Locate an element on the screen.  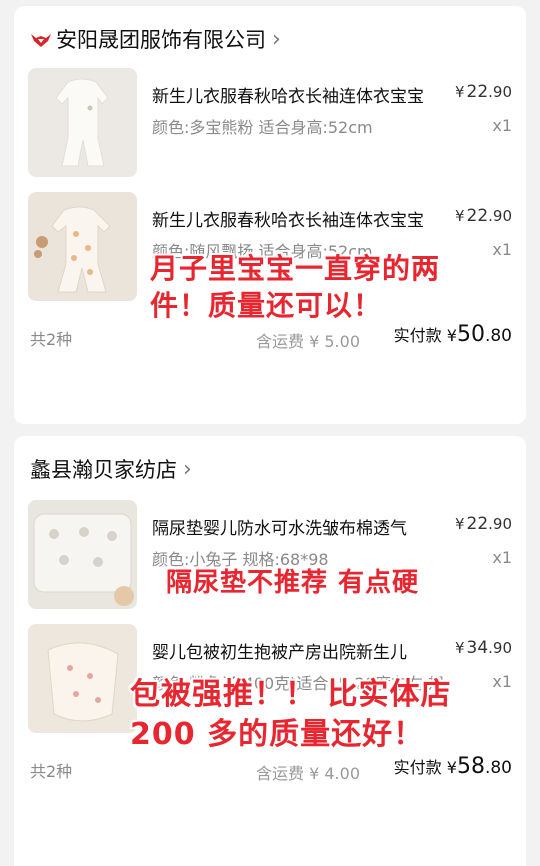
annotation-3-line-1: 包被强推！！ 比实体店 is located at coordinates (291, 694).